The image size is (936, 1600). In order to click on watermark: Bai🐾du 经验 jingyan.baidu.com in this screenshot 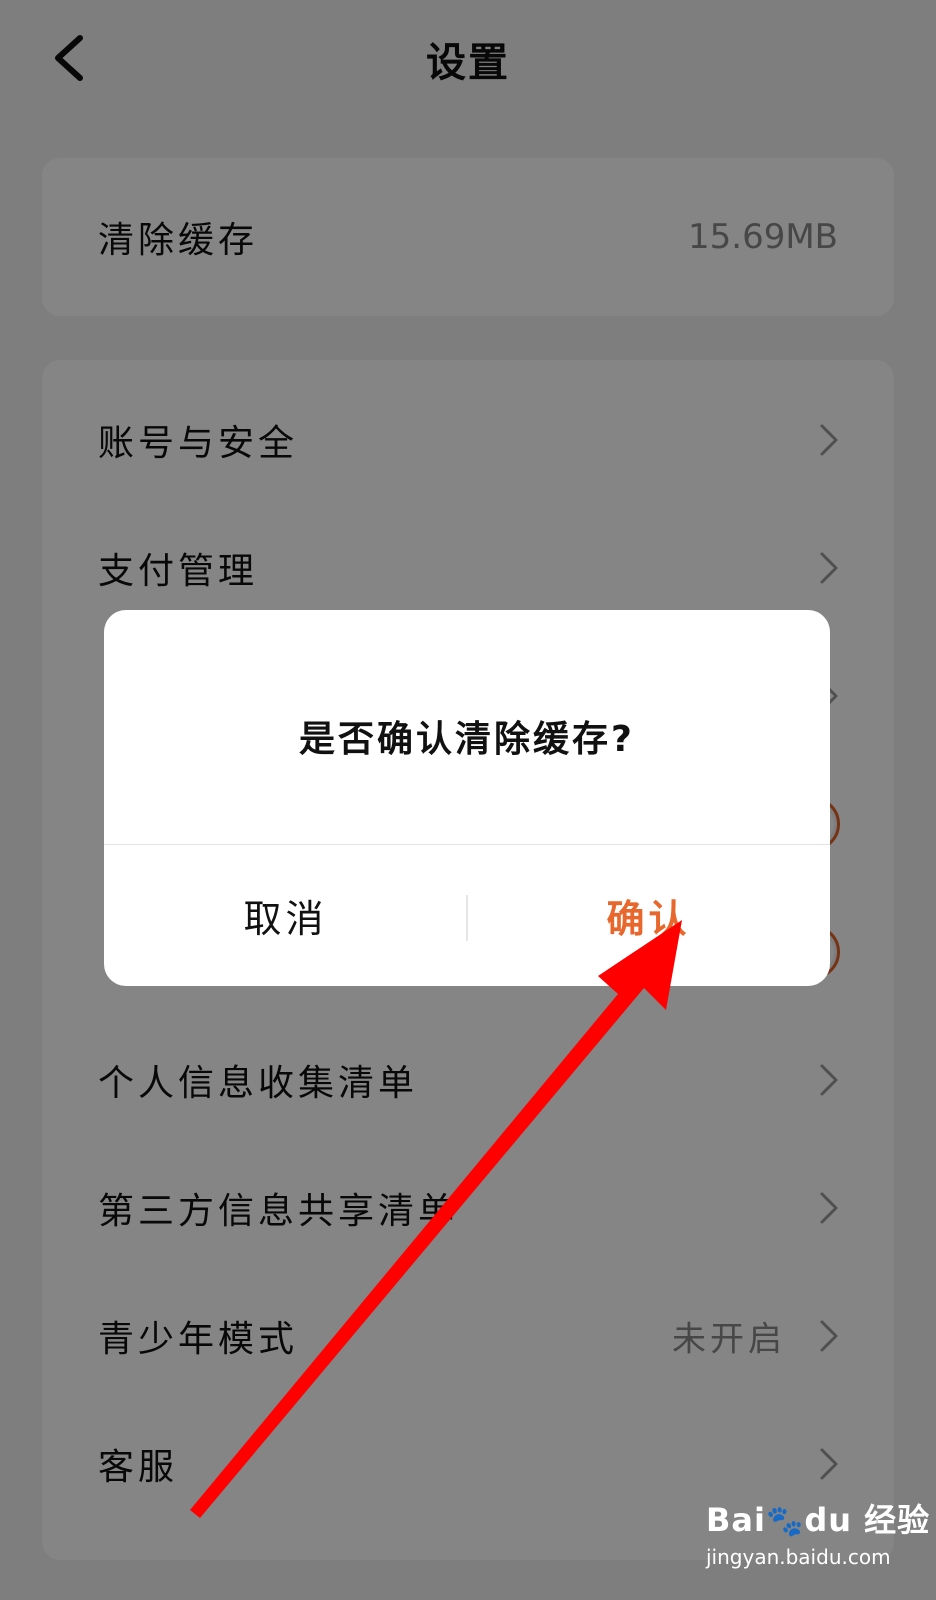, I will do `click(818, 1532)`.